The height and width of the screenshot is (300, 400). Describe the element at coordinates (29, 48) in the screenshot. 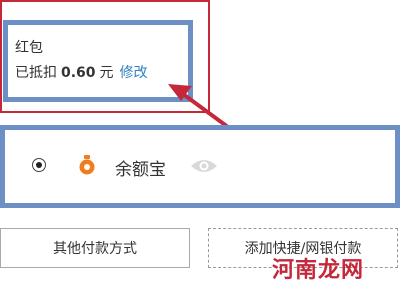

I see `coupon-title: 红包` at that location.